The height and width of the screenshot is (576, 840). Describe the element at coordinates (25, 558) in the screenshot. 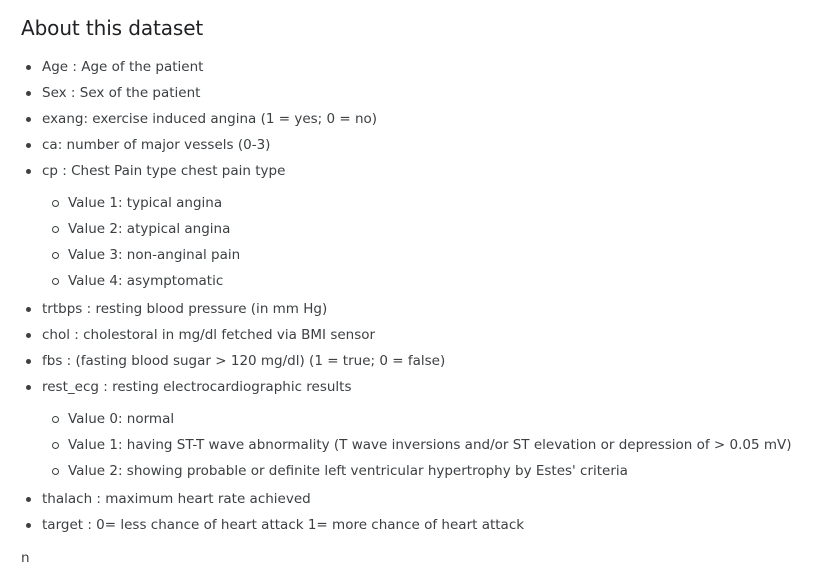

I see `trailing-text: n` at that location.